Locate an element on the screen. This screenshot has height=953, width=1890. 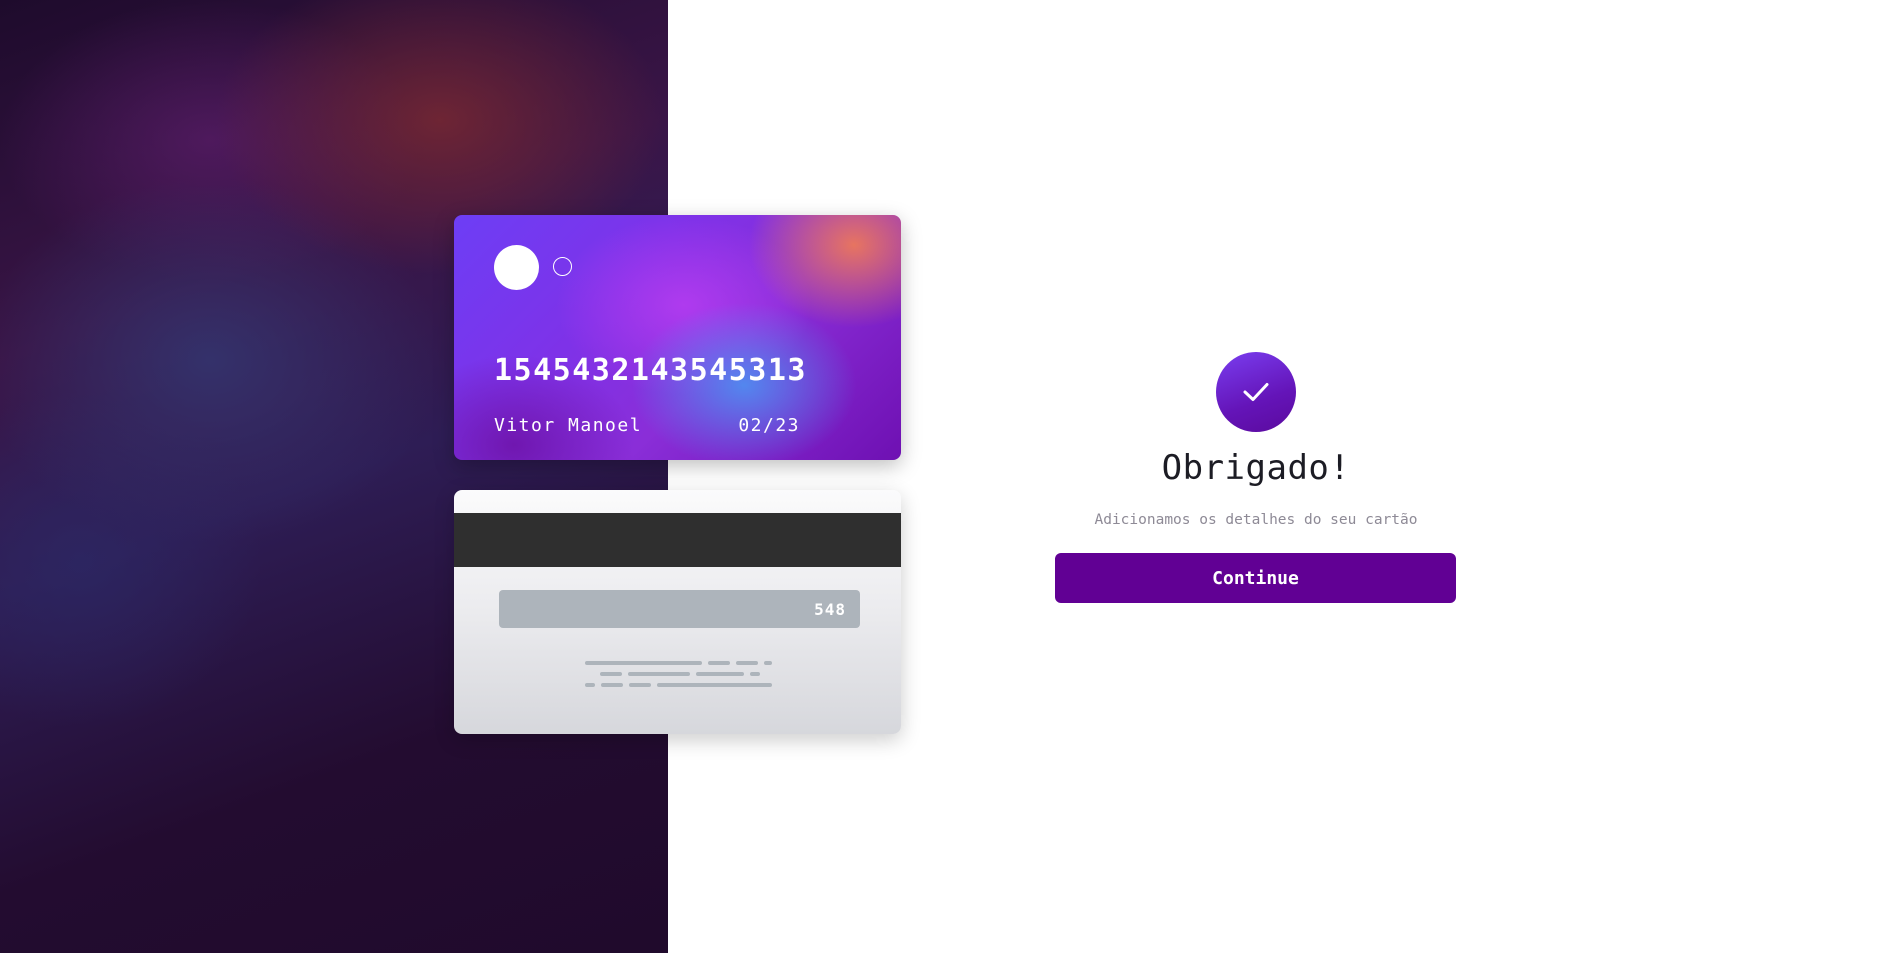
check-icon is located at coordinates (1256, 392).